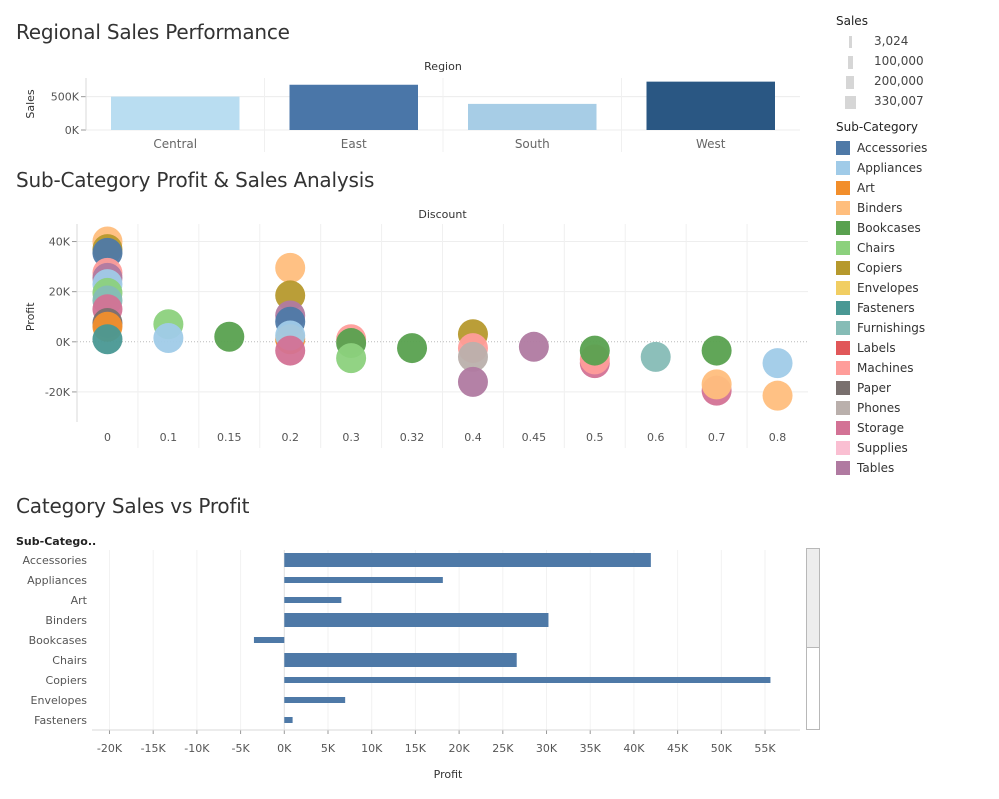  What do you see at coordinates (60, 720) in the screenshot?
I see `row-label: Fasteners` at bounding box center [60, 720].